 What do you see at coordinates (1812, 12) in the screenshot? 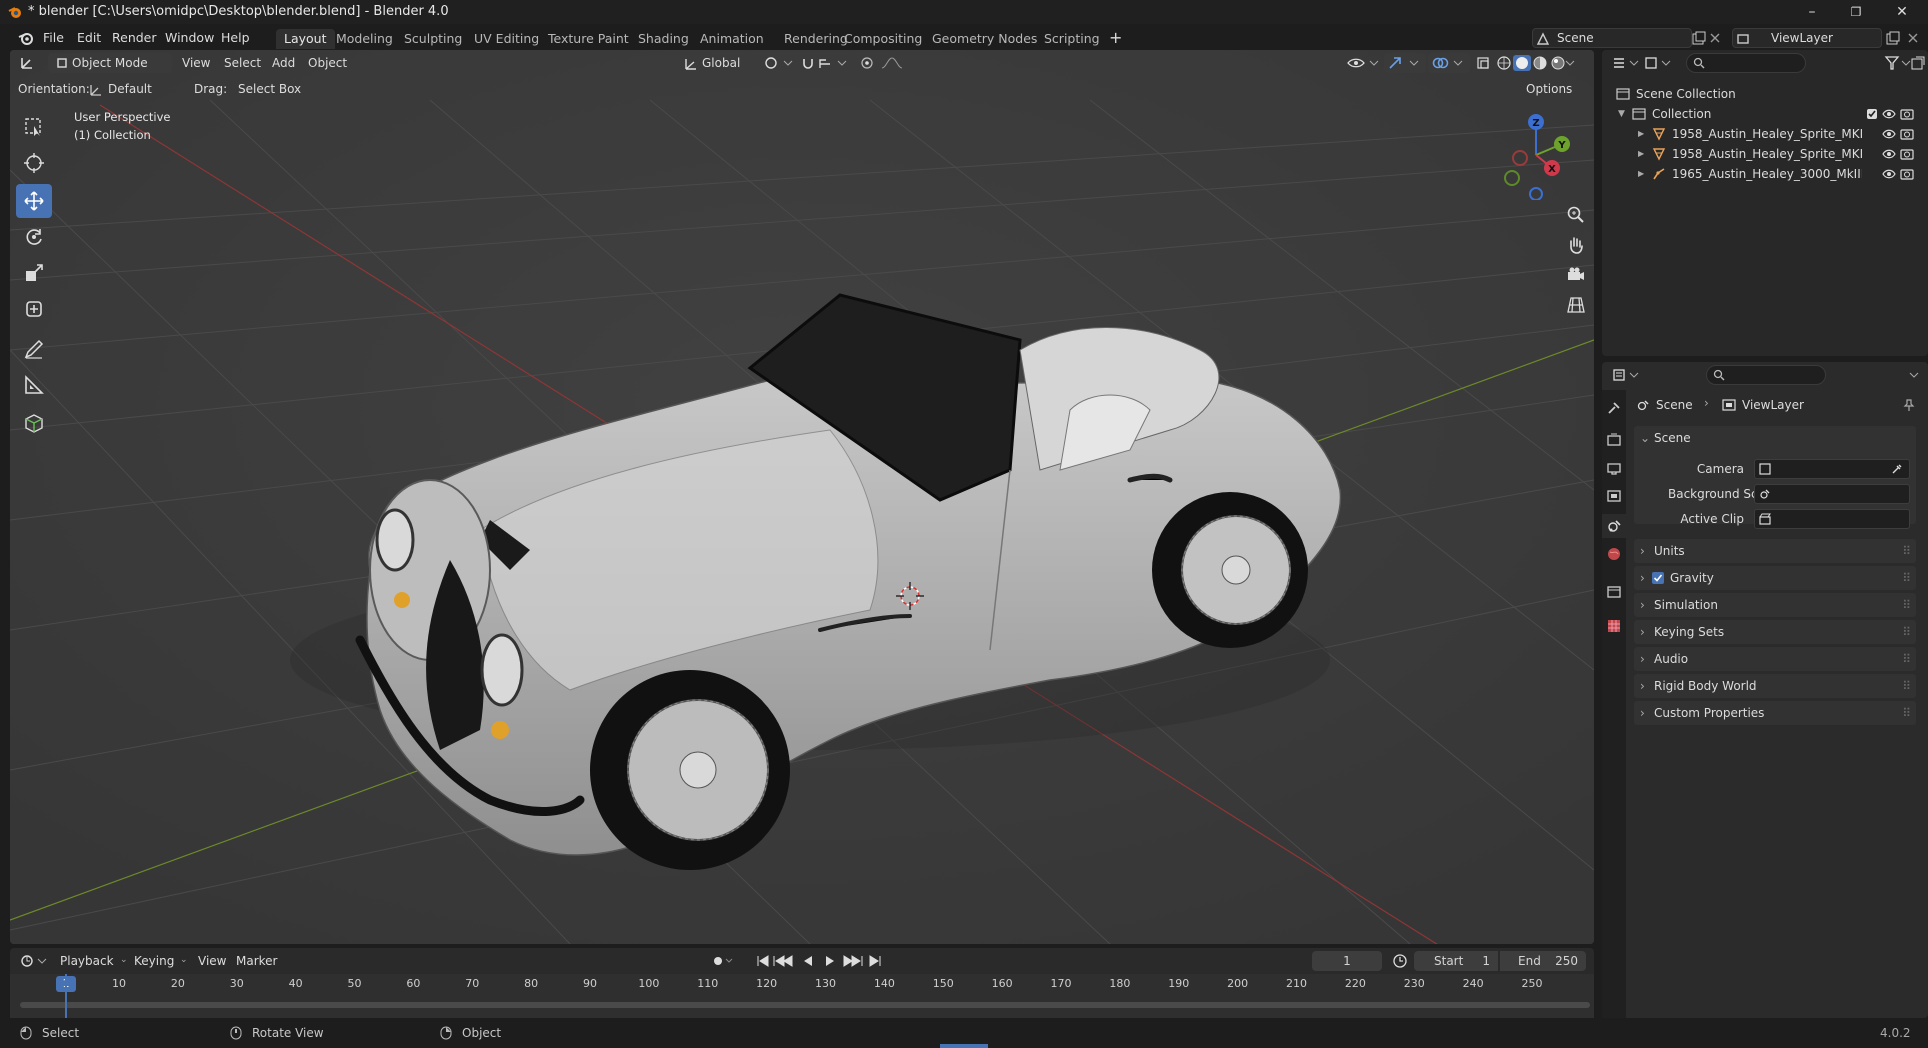
I see `minimize-button: –` at bounding box center [1812, 12].